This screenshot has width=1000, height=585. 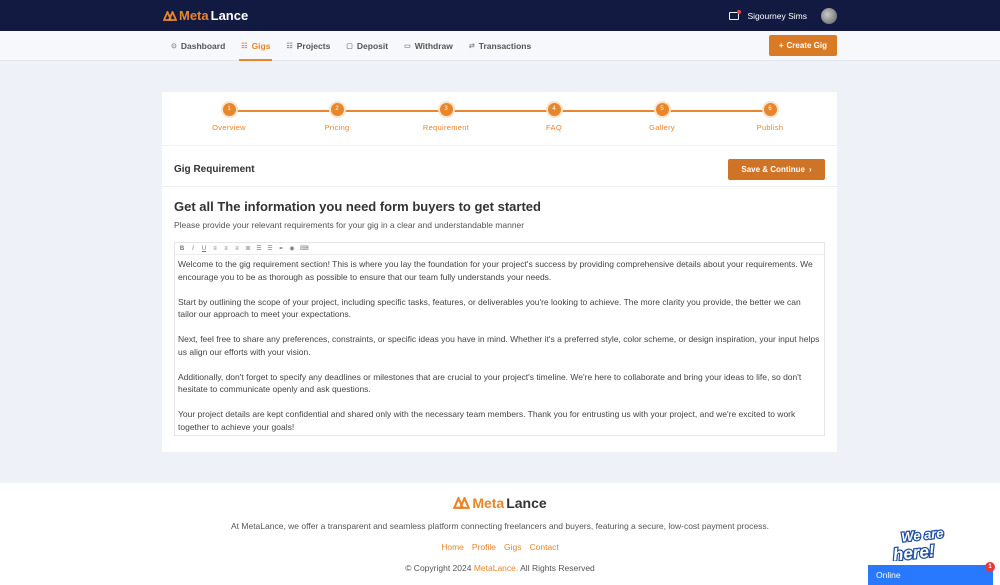 What do you see at coordinates (914, 551) in the screenshot?
I see `chat-here-text: here!` at bounding box center [914, 551].